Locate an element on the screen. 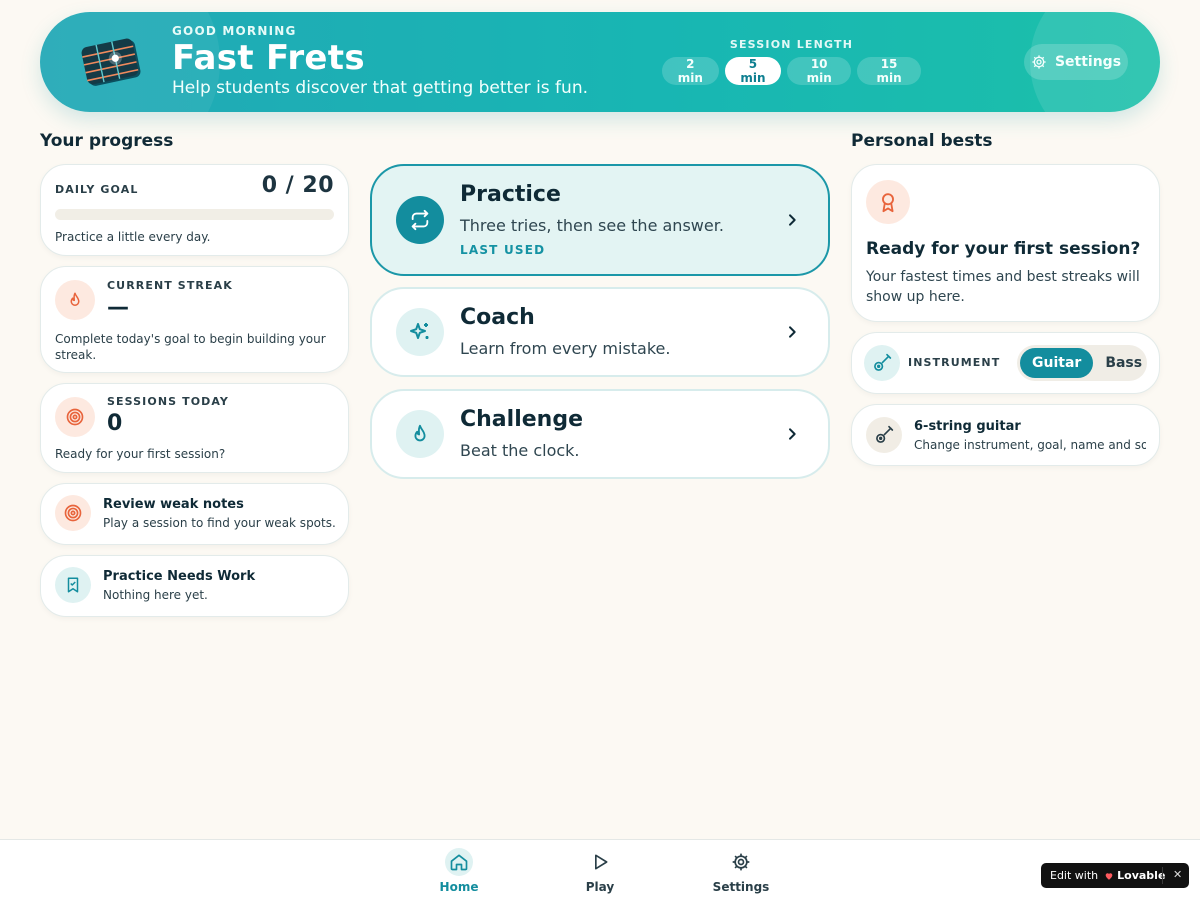  bookmark-check-icon is located at coordinates (73, 585).